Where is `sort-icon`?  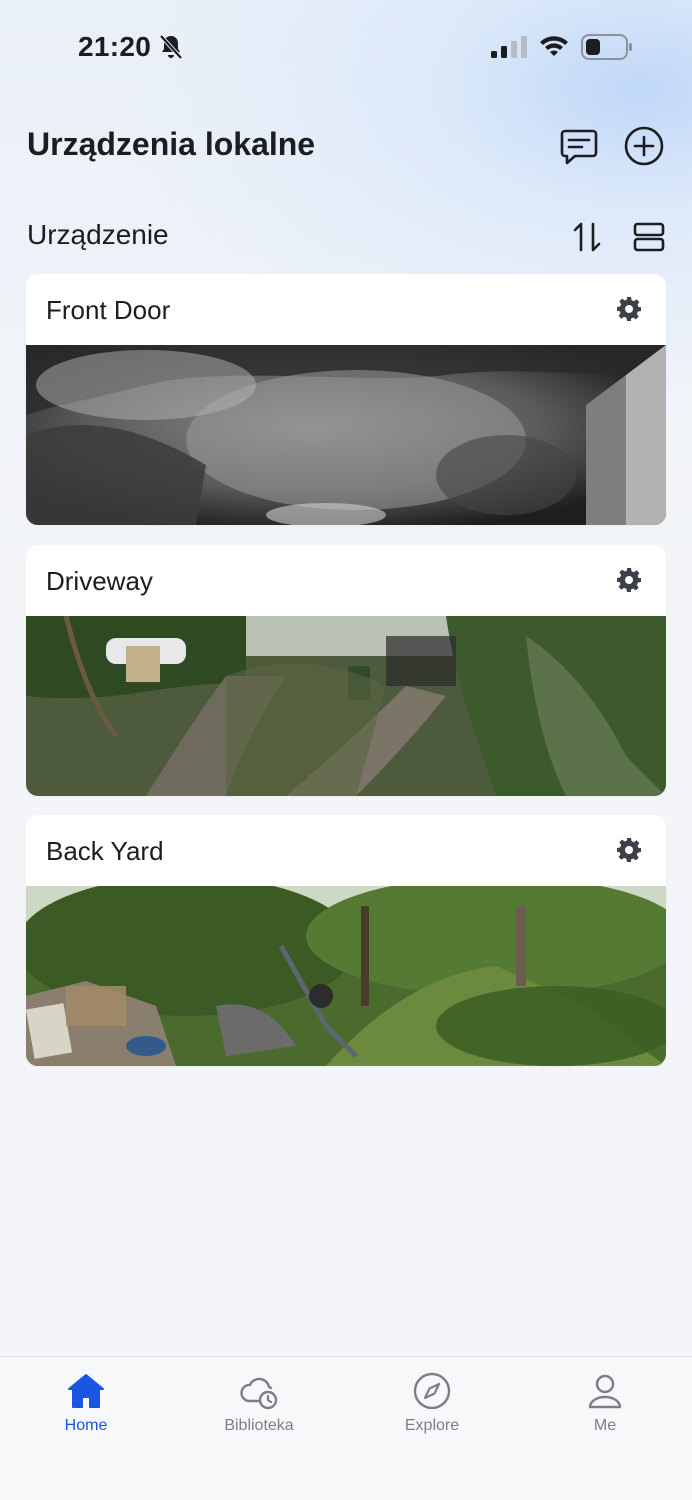
sort-icon is located at coordinates (587, 237).